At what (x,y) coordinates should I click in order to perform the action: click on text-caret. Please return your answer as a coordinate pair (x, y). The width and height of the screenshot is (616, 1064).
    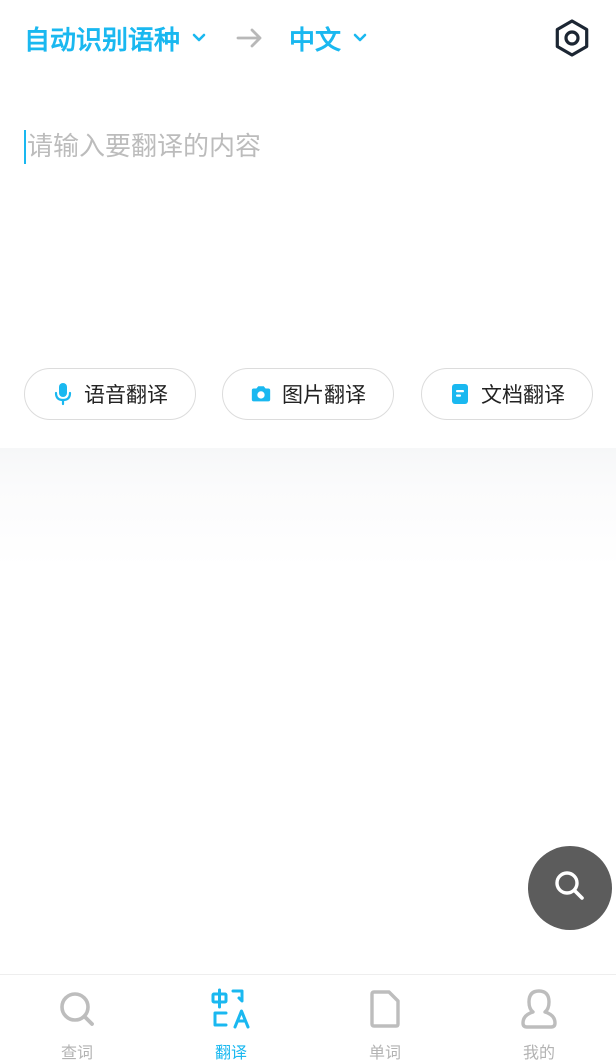
    Looking at the image, I should click on (25, 147).